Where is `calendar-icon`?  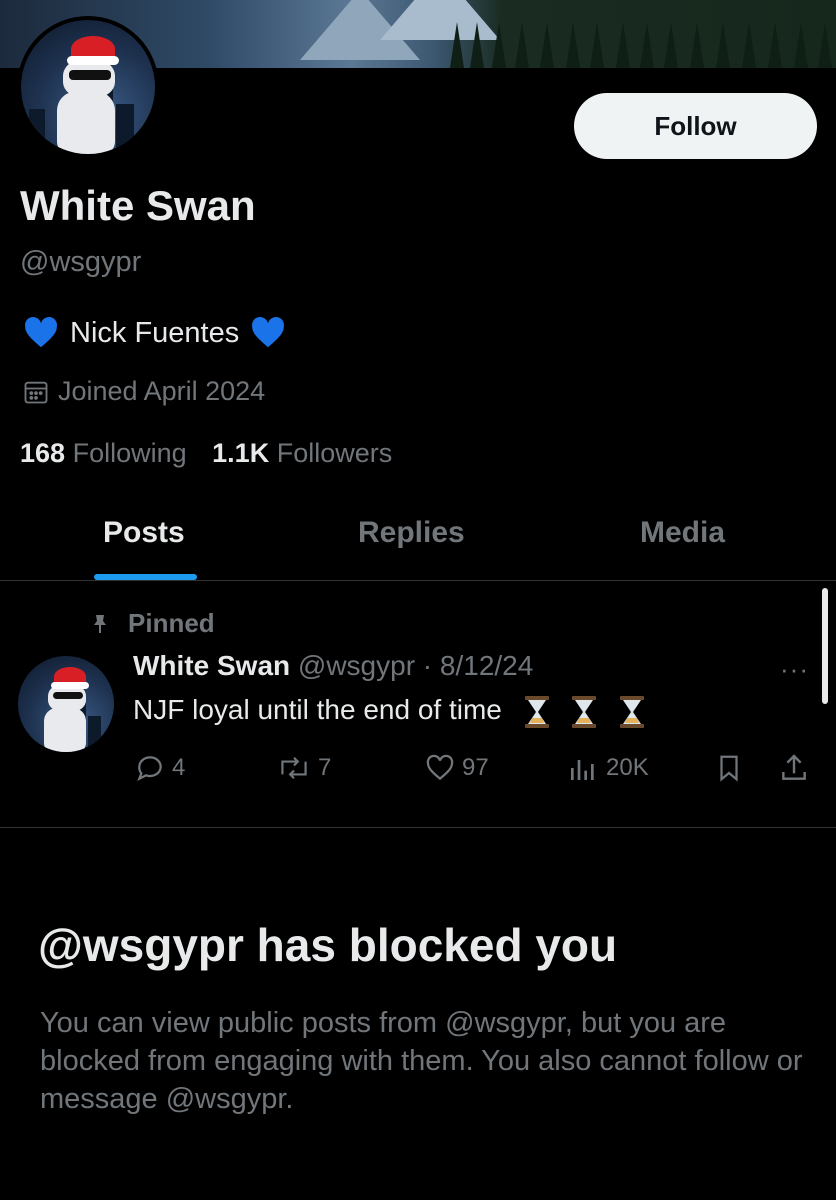 calendar-icon is located at coordinates (36, 392).